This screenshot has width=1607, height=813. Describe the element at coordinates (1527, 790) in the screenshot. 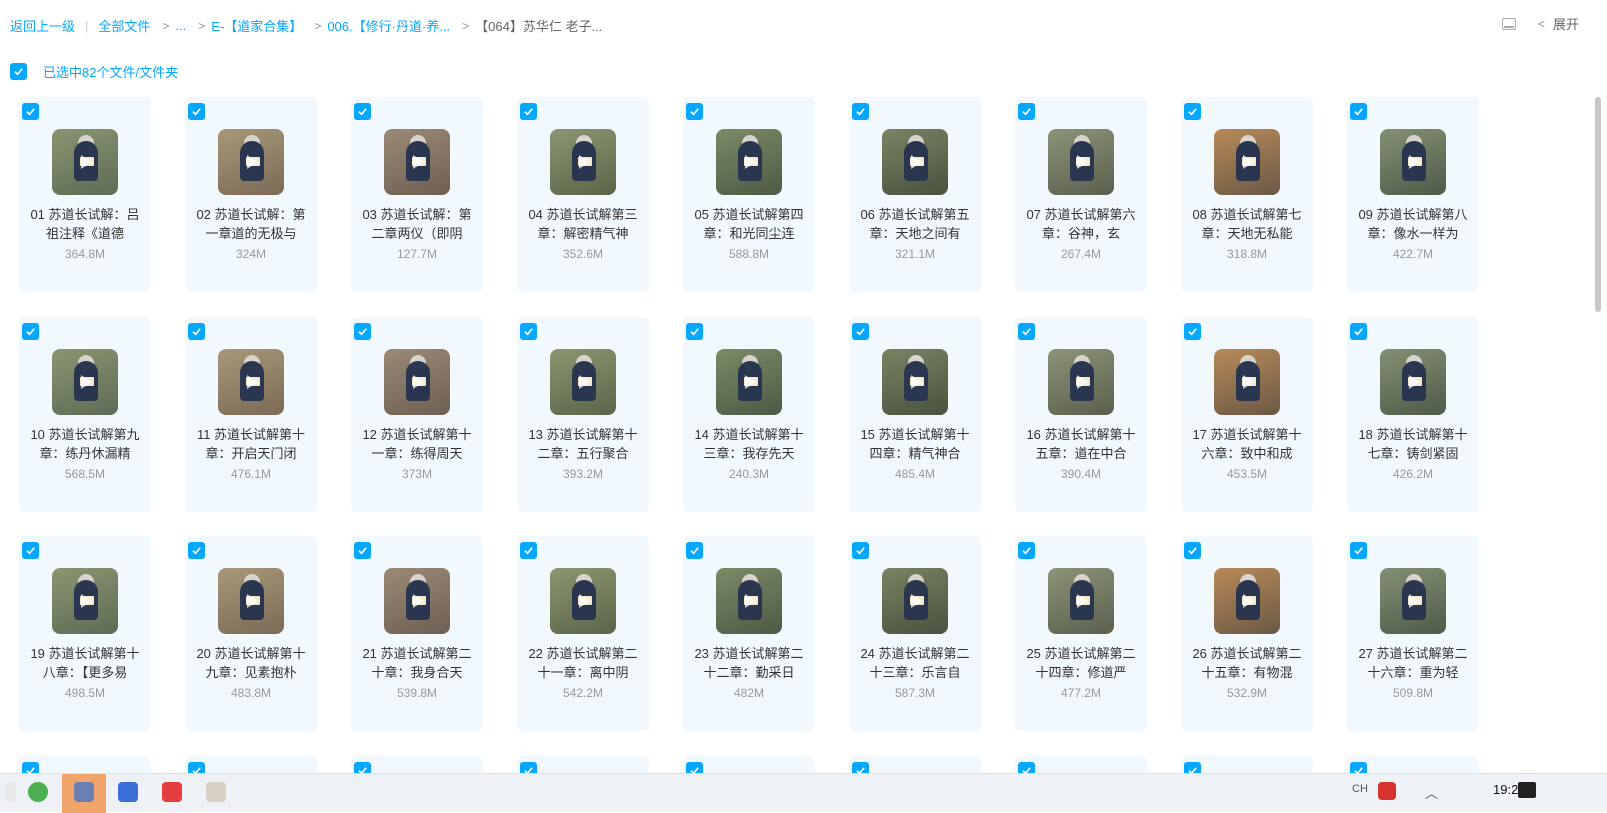

I see `notification-icon` at that location.